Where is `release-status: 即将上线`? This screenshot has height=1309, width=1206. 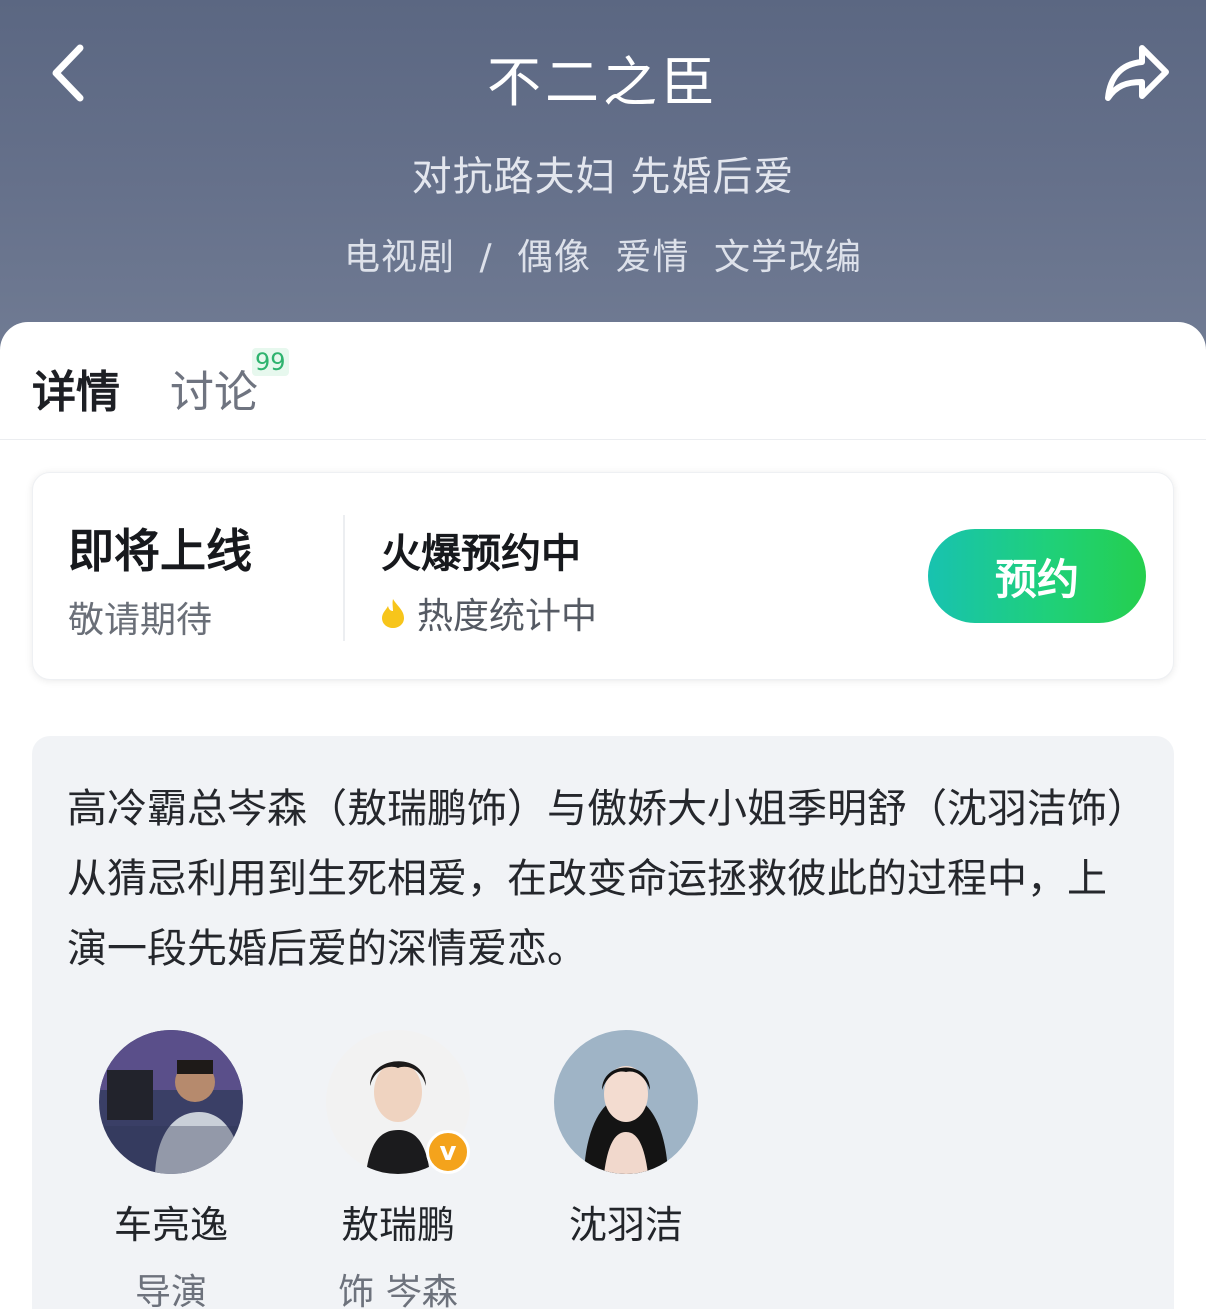
release-status: 即将上线 is located at coordinates (160, 551).